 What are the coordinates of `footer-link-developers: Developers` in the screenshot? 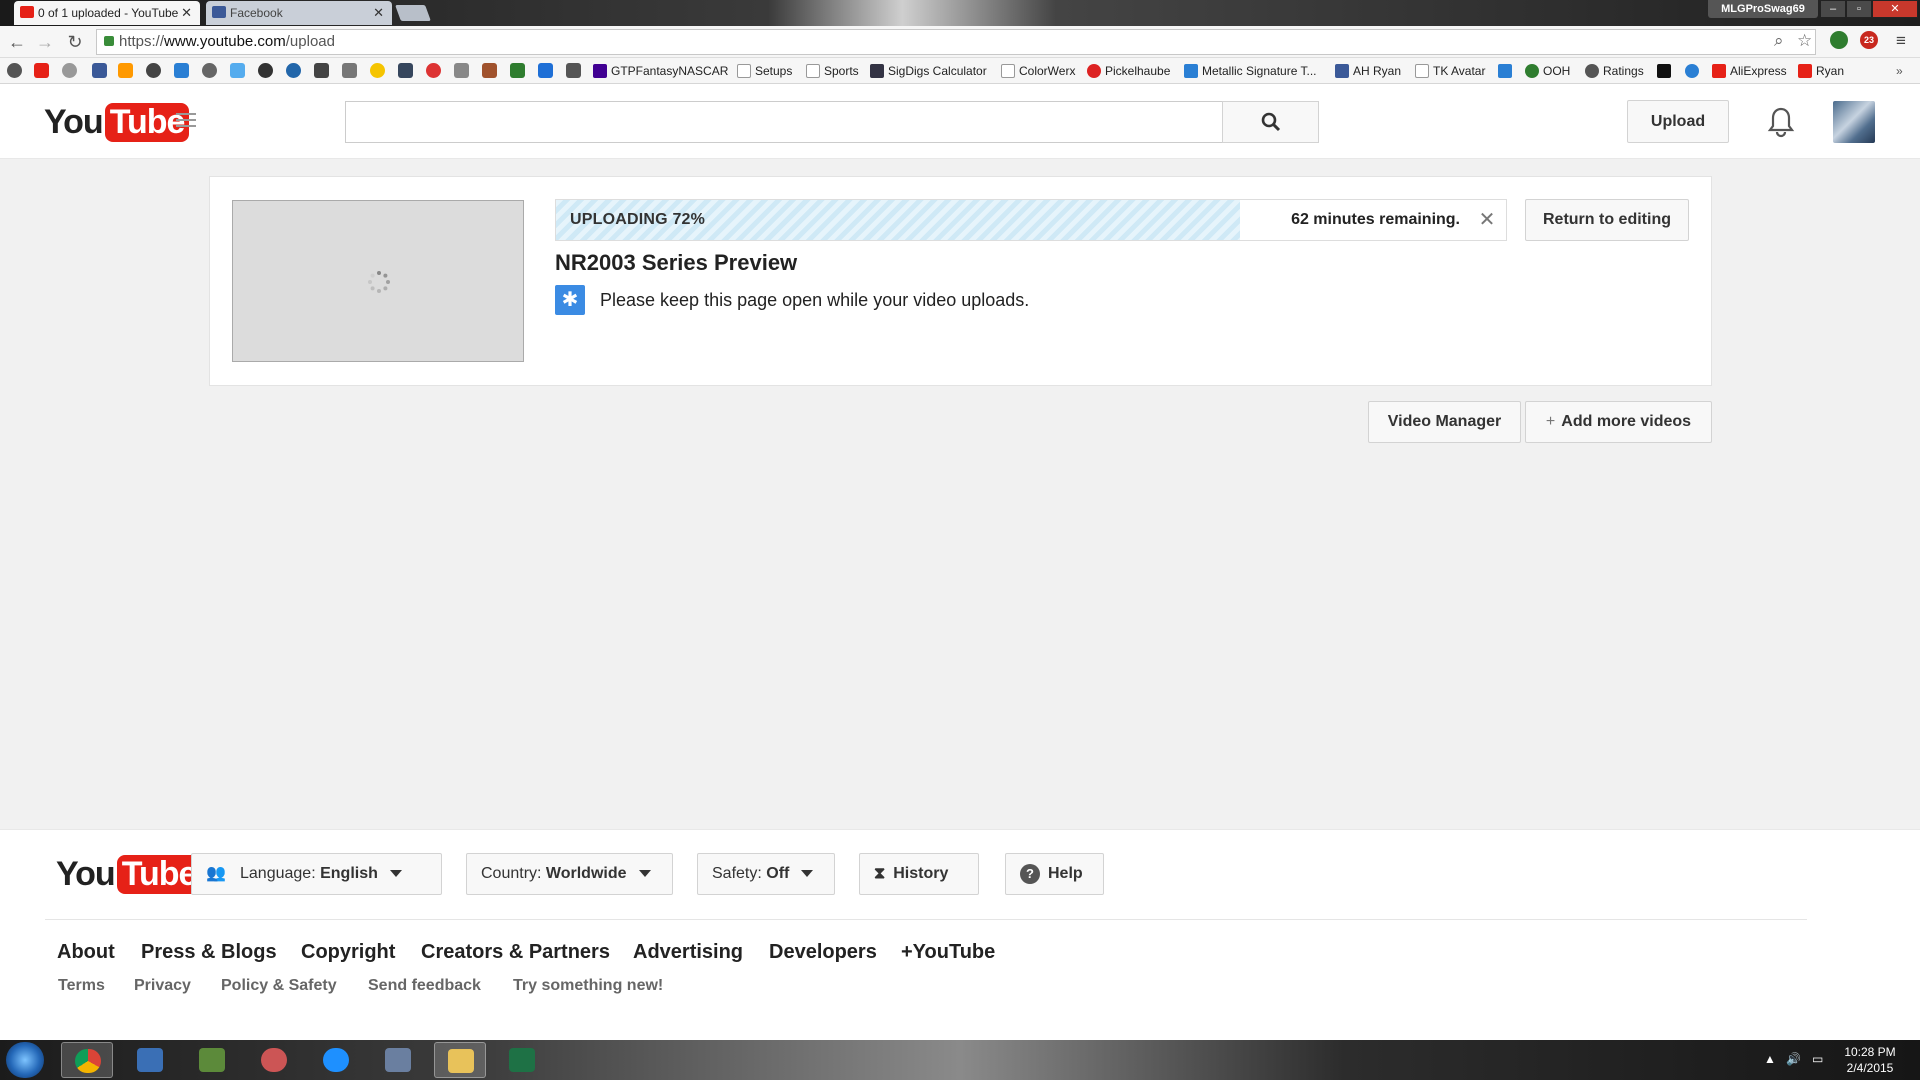 It's located at (823, 952).